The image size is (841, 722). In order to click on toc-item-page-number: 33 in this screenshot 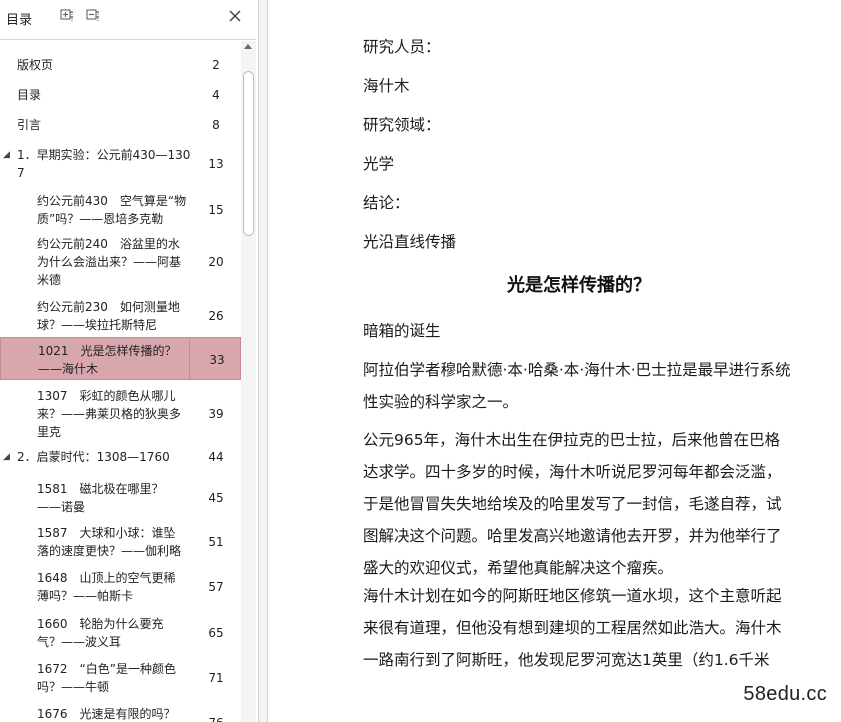, I will do `click(217, 360)`.